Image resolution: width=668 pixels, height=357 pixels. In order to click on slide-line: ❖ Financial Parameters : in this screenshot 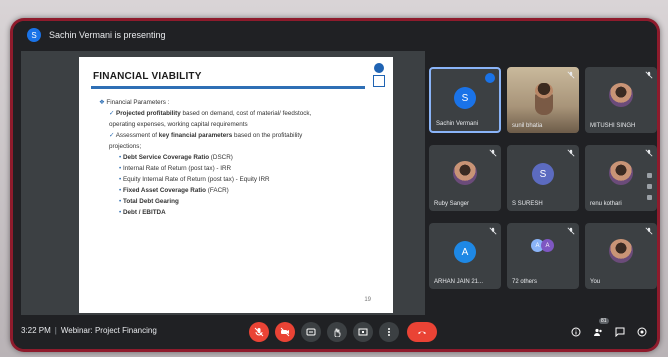, I will do `click(233, 102)`.